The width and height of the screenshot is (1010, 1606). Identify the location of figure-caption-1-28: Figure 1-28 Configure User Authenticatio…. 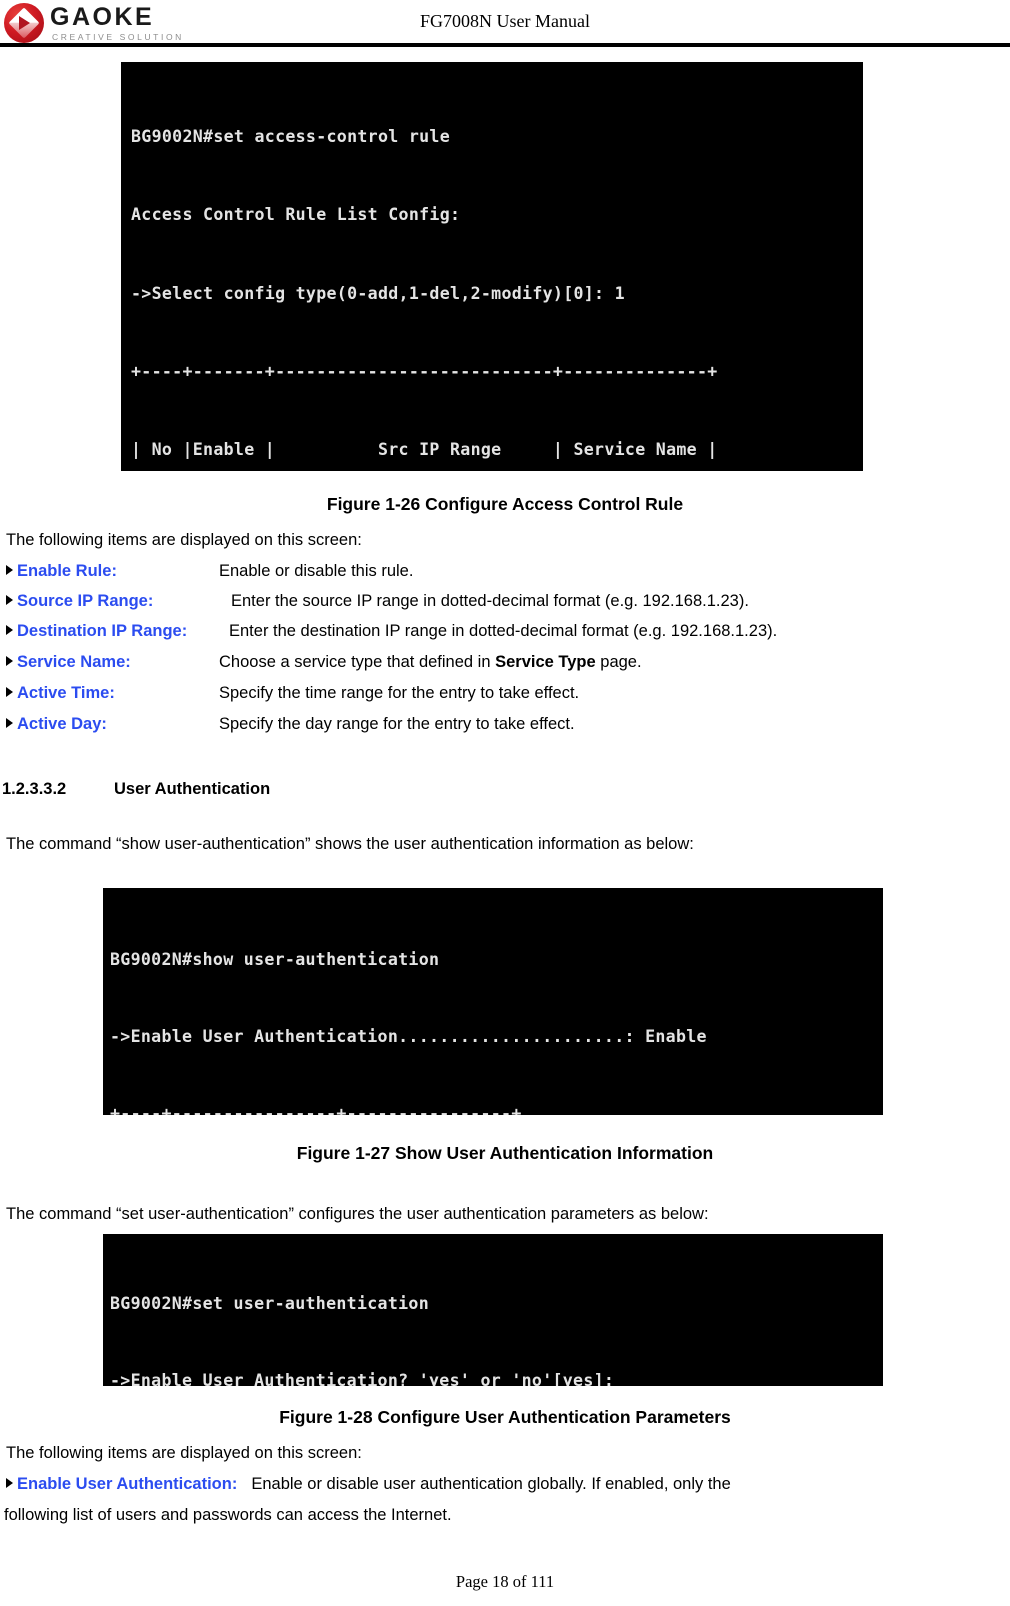
(505, 1417).